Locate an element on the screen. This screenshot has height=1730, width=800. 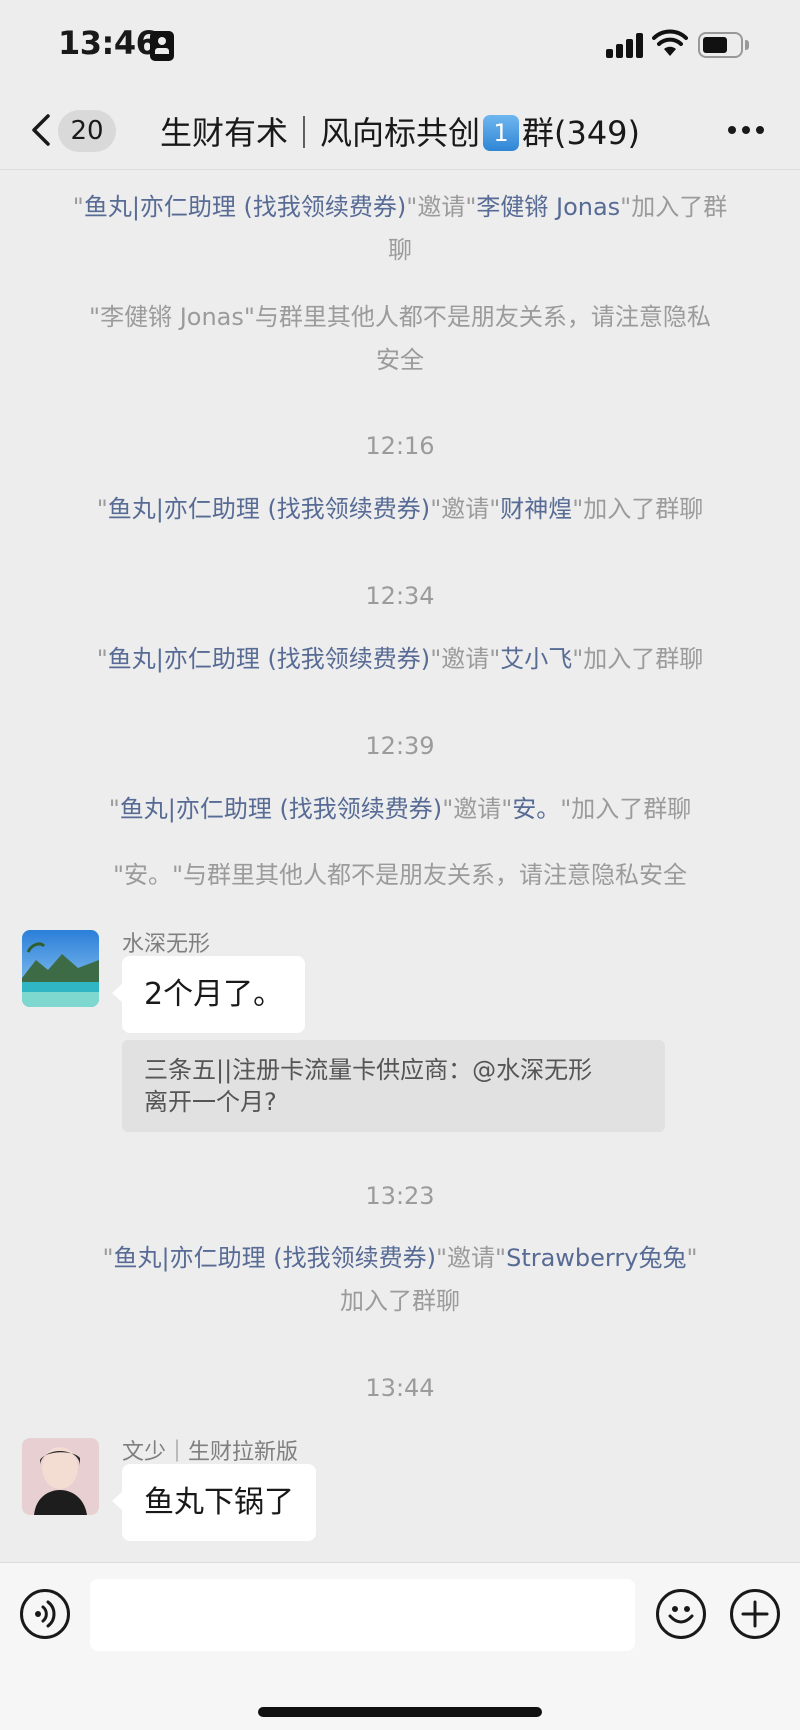
signal-icon is located at coordinates (625, 45).